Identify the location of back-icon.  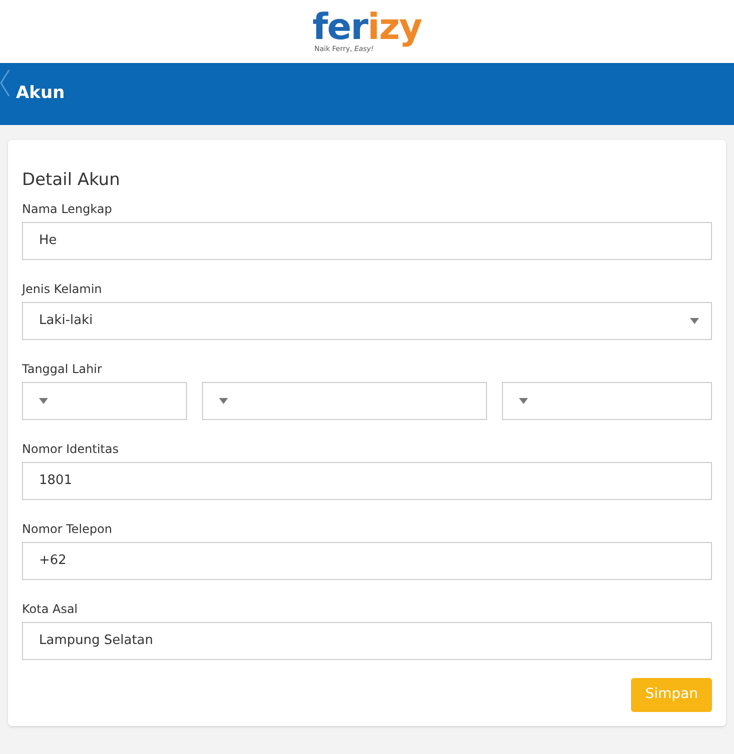
(5, 83).